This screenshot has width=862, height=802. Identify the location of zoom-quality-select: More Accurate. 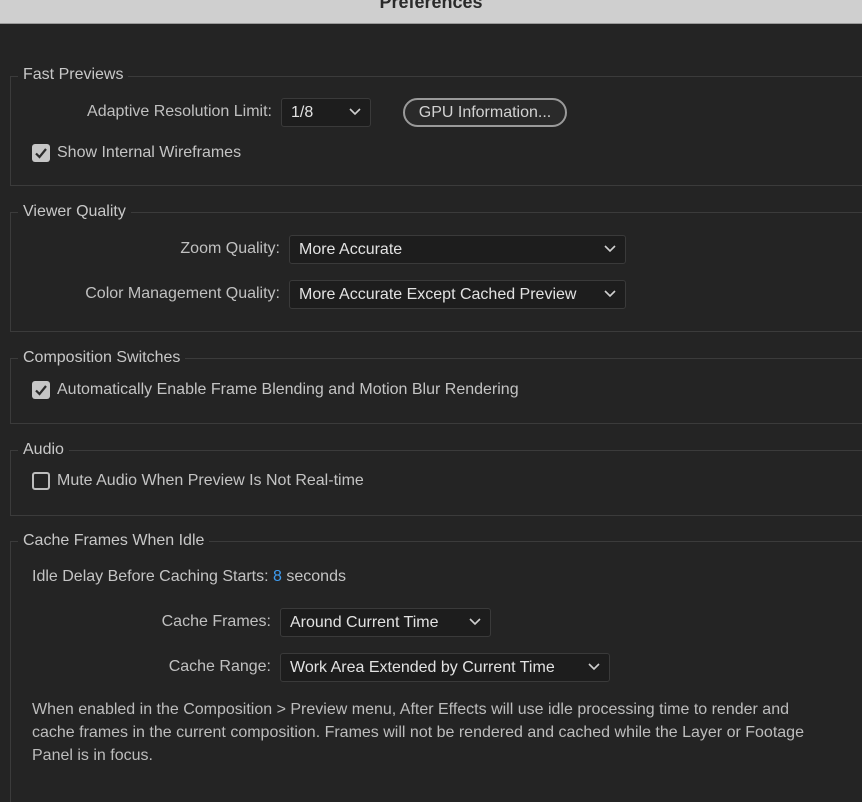
(457, 249).